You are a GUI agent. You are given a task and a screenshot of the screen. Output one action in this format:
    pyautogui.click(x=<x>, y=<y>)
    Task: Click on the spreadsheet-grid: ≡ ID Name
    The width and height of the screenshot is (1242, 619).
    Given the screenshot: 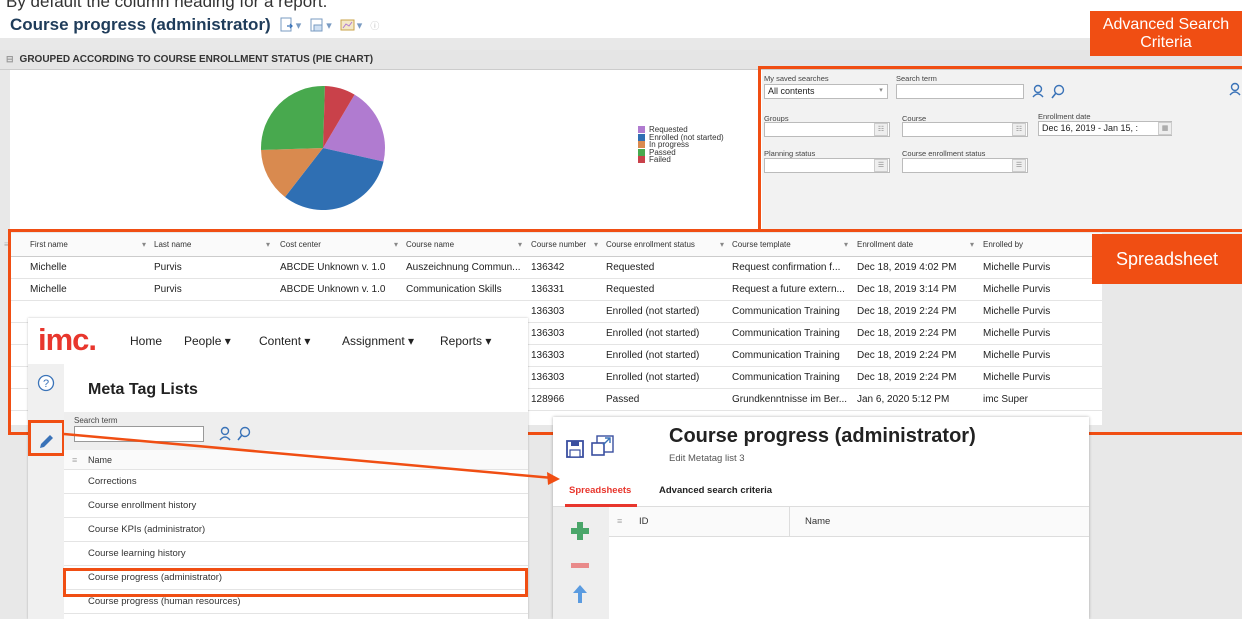 What is the action you would take?
    pyautogui.click(x=849, y=563)
    